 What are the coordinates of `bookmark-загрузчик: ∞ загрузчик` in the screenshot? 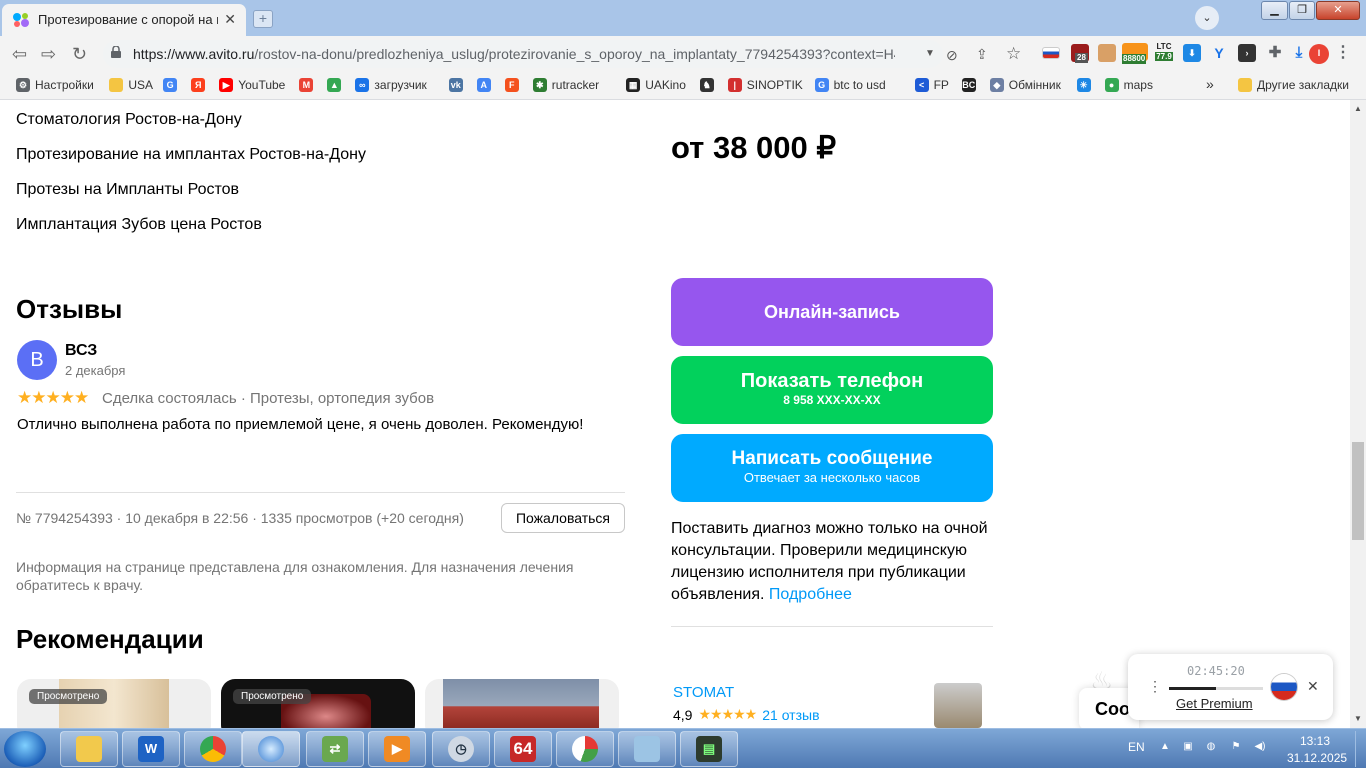 It's located at (391, 85).